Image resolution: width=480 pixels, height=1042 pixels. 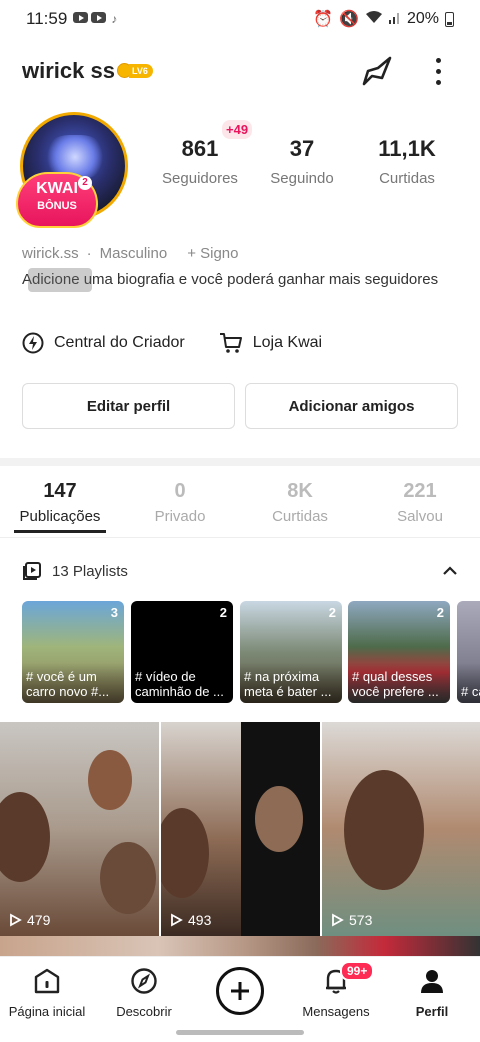 I want to click on level-badge: LV6, so click(x=135, y=70).